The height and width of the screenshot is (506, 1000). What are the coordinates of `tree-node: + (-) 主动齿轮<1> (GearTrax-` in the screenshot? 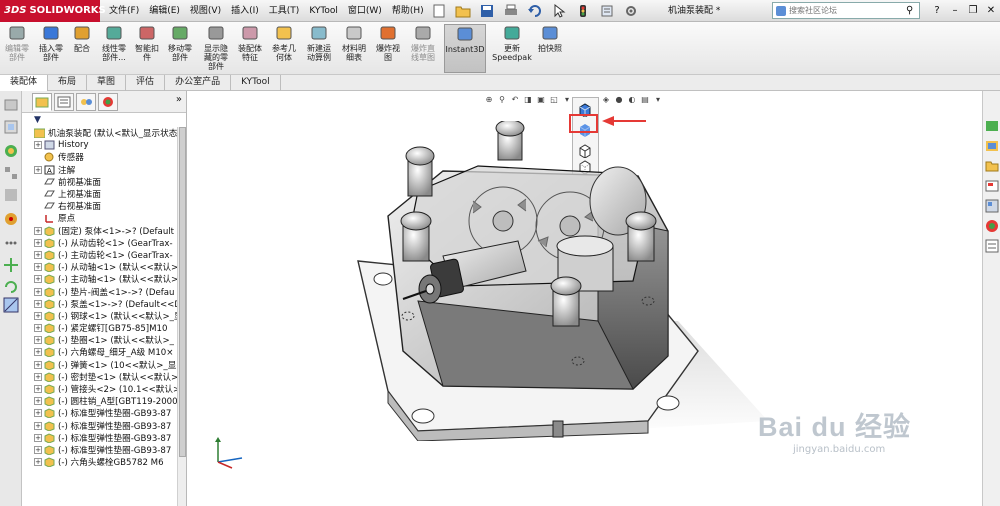 It's located at (104, 255).